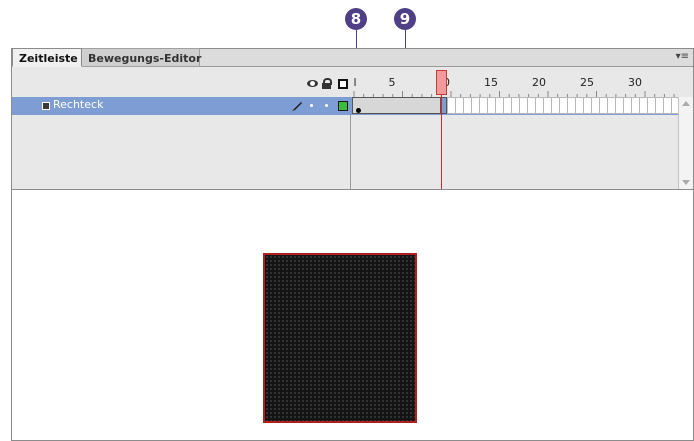 The image size is (694, 441). What do you see at coordinates (682, 56) in the screenshot?
I see `panel-menu-icon: ▾≡` at bounding box center [682, 56].